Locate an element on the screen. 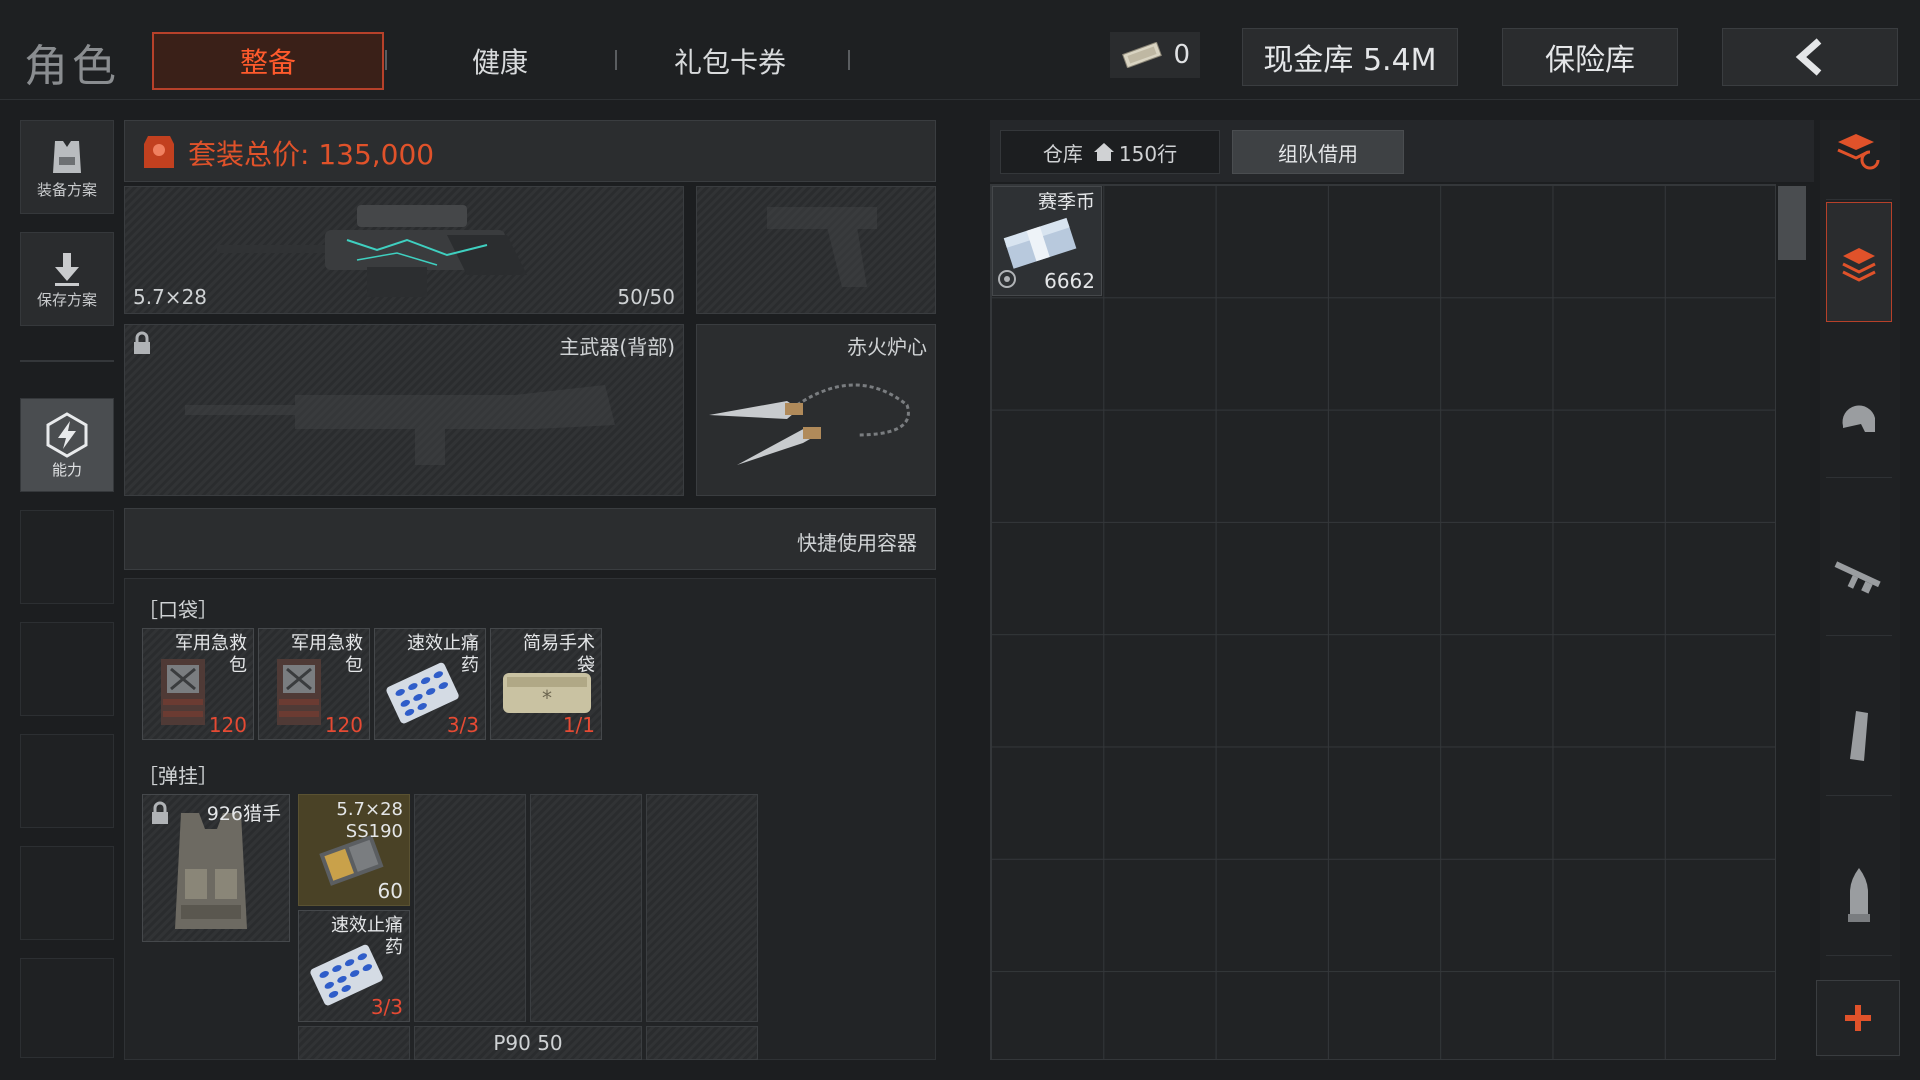 This screenshot has height=1080, width=1920. plus-icon is located at coordinates (1858, 1018).